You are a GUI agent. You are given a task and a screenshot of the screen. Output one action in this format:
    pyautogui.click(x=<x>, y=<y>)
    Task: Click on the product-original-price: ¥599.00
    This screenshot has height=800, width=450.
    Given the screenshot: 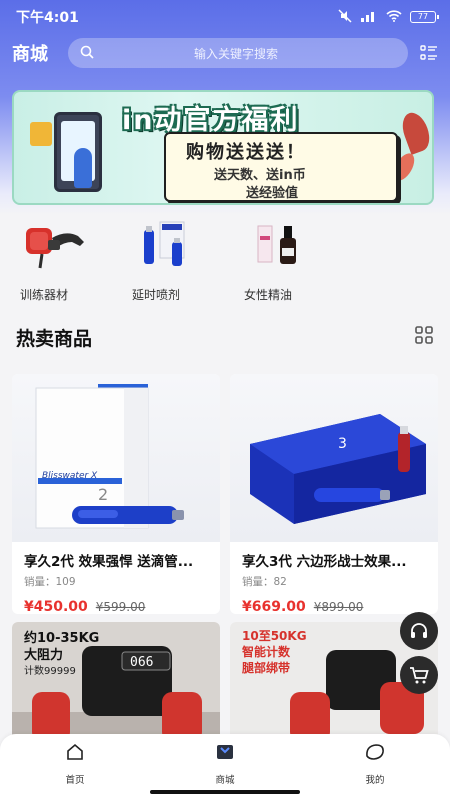 What is the action you would take?
    pyautogui.click(x=120, y=607)
    